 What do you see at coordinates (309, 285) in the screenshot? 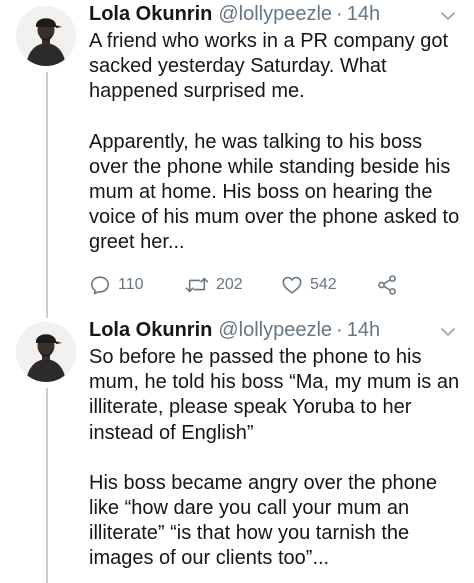
I see `like-button: 542` at bounding box center [309, 285].